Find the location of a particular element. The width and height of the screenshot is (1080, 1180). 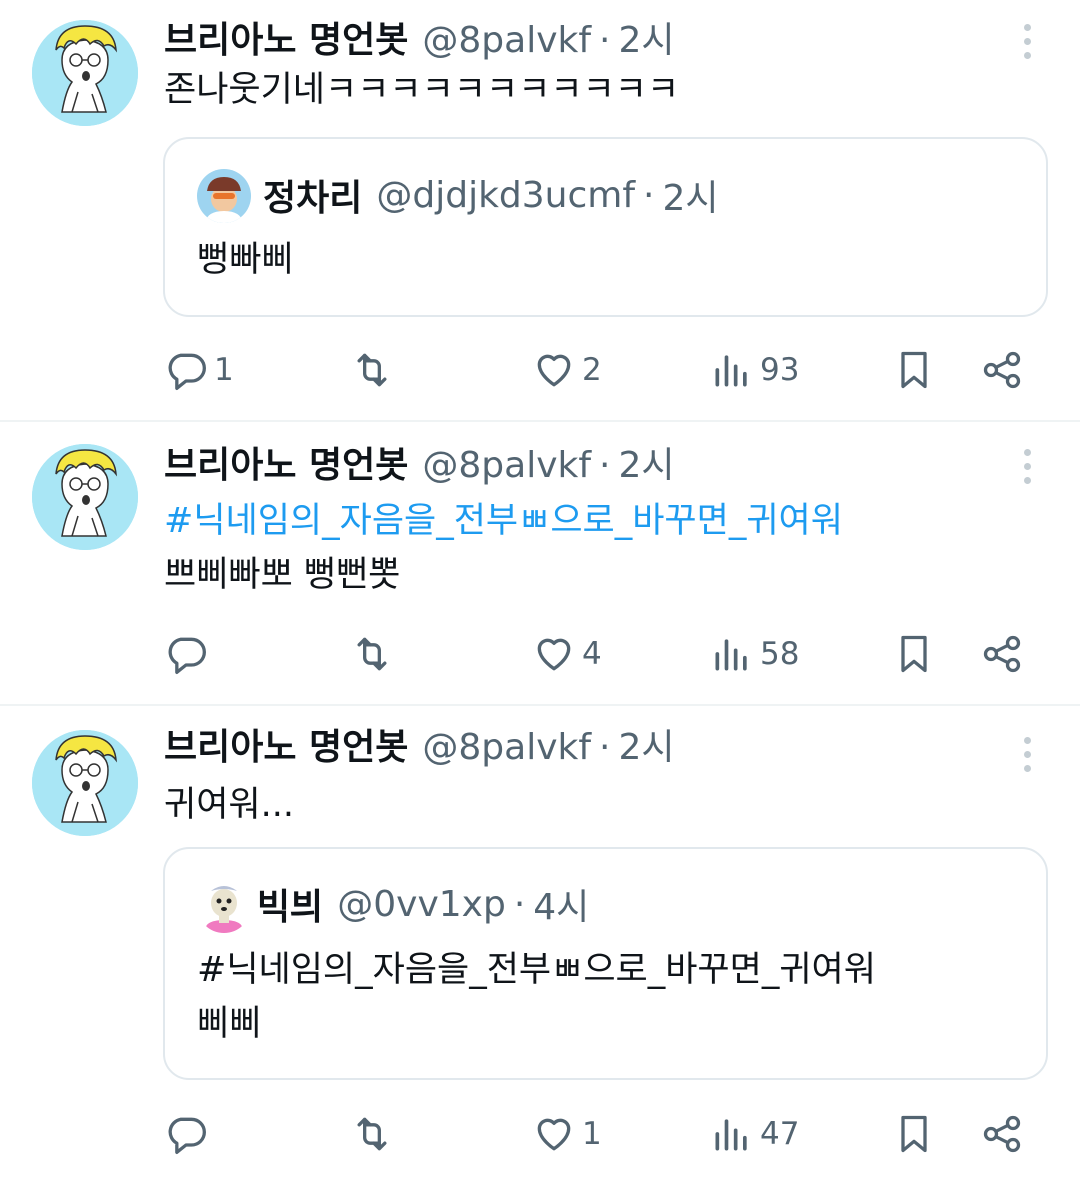

action-bar: 1 2 93 is located at coordinates (540, 370).